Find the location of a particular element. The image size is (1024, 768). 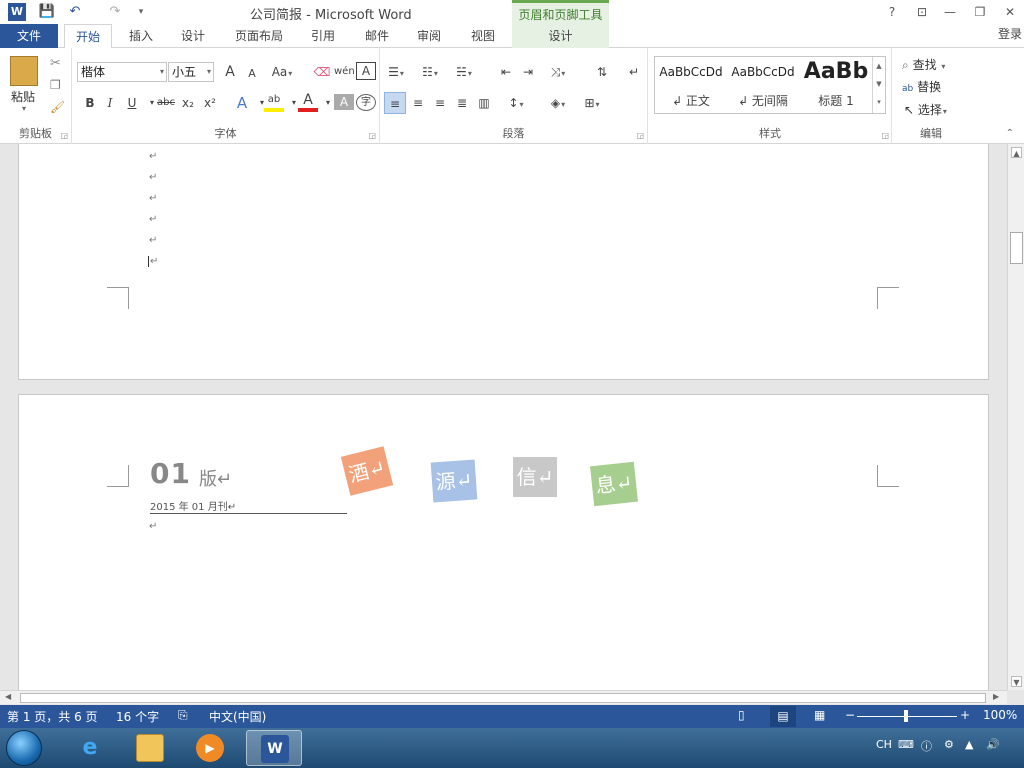

word-count-status: 16 个字 is located at coordinates (137, 716).